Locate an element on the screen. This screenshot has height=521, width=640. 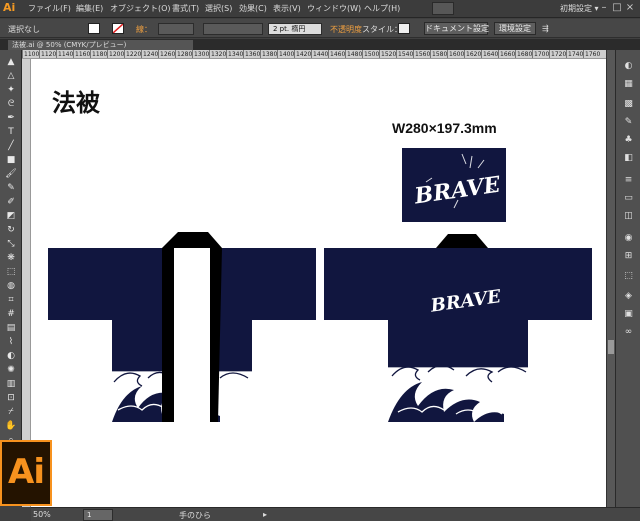
zoom-level: 50% is located at coordinates (42, 514).